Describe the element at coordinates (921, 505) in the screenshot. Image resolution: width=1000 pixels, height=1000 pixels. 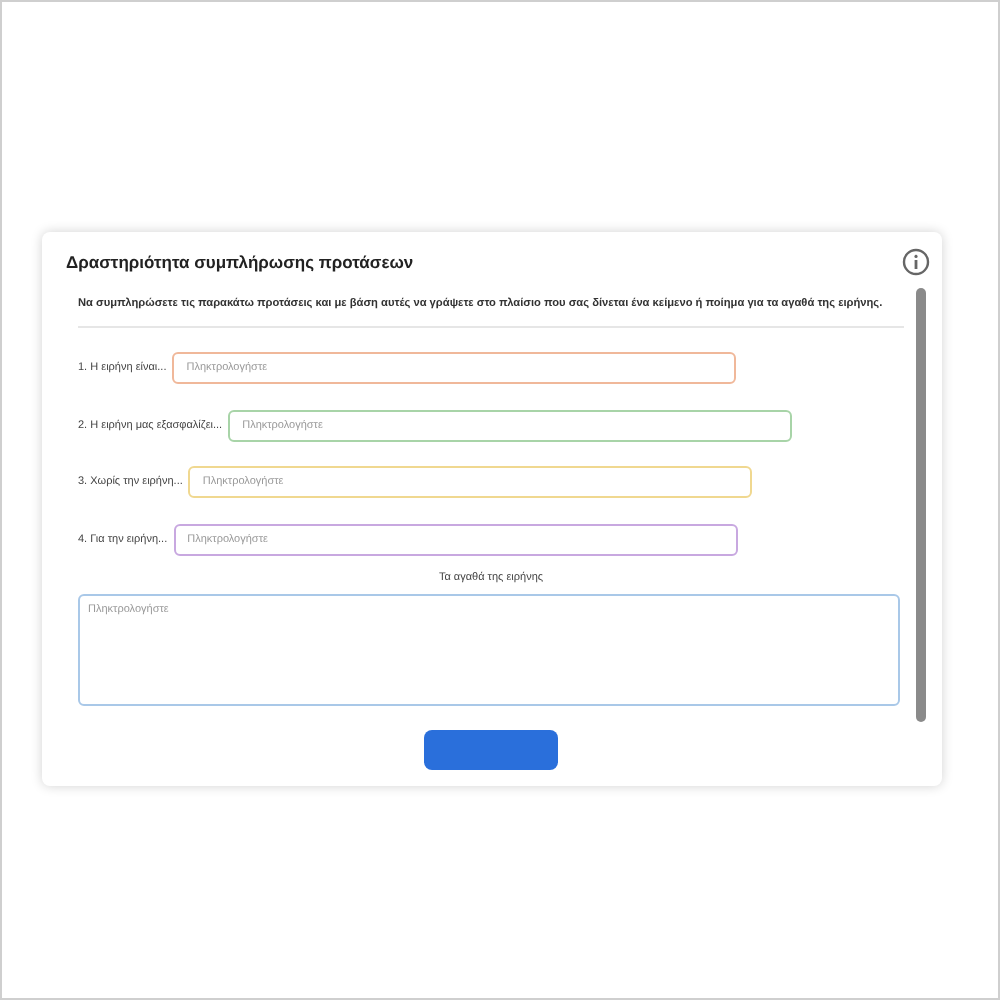
I see `scrollbar-thumb` at that location.